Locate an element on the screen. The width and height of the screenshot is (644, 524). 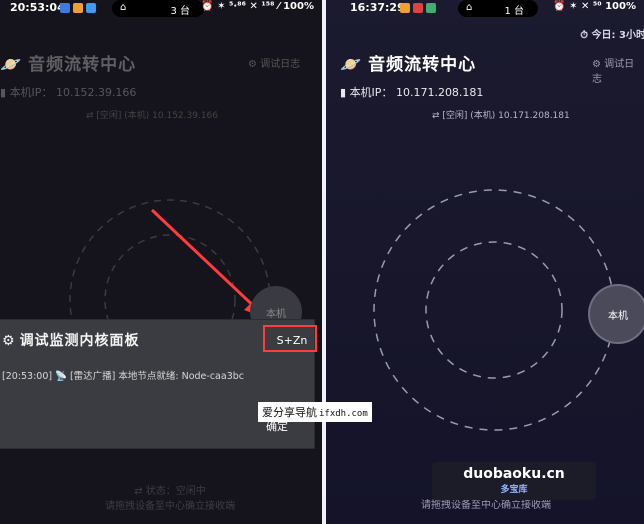
mode-line: ⇄ [空闲] (本机) 10.171.208.181 is located at coordinates (501, 116).